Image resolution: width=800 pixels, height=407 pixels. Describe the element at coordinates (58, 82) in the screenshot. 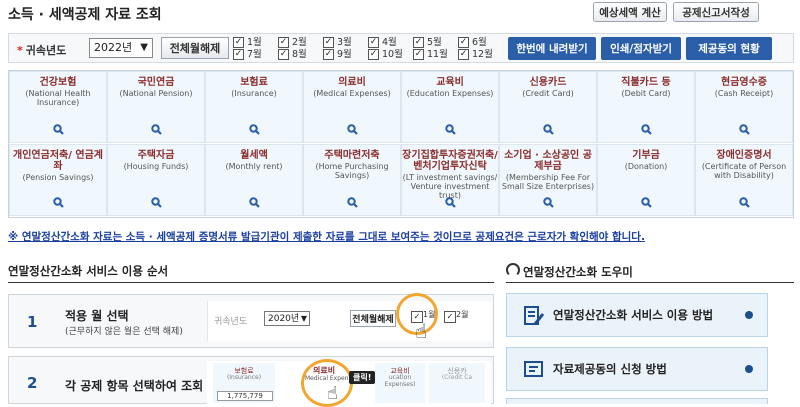

I see `category-label: 건강보험` at that location.